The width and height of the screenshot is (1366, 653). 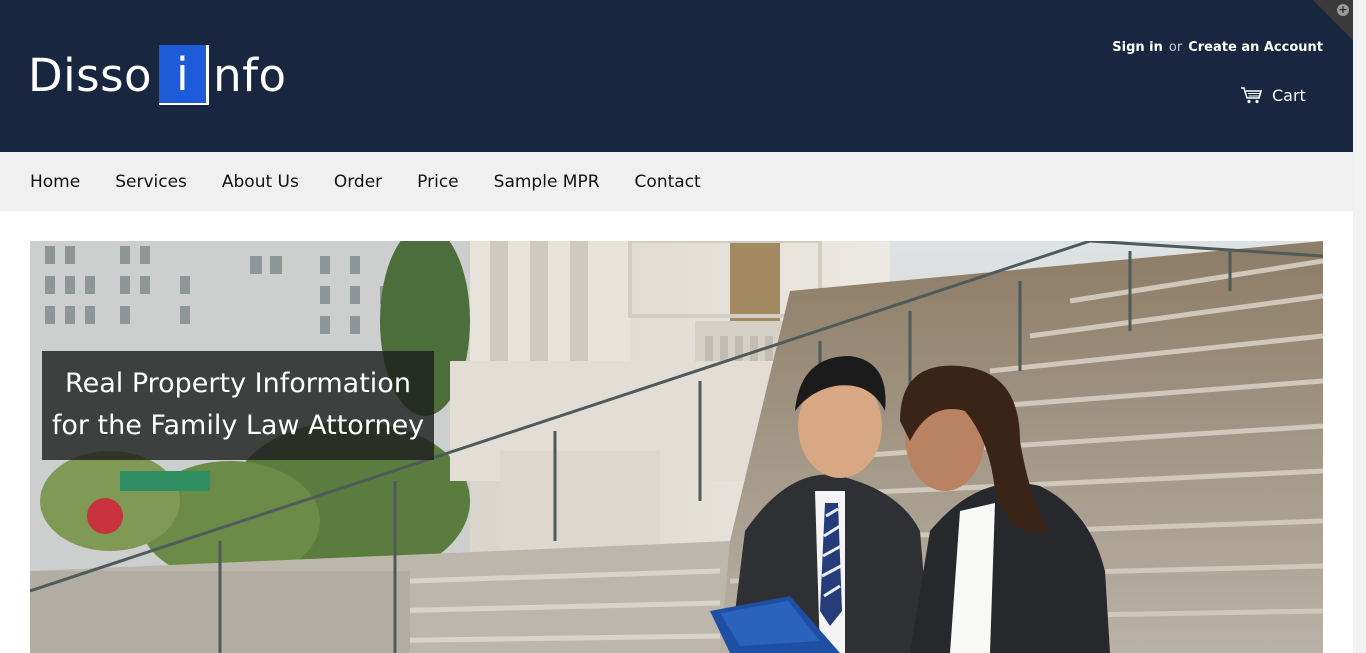 What do you see at coordinates (1137, 47) in the screenshot?
I see `sign-in-link: Sign in` at bounding box center [1137, 47].